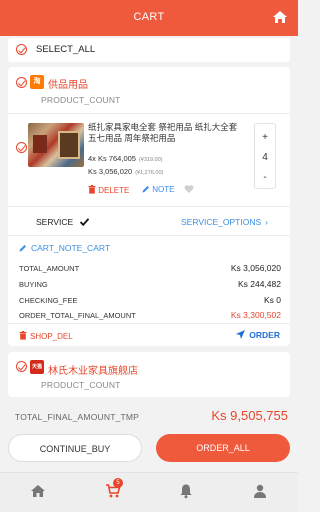  Describe the element at coordinates (37, 82) in the screenshot. I see `taobao-logo-icon: 淘` at that location.